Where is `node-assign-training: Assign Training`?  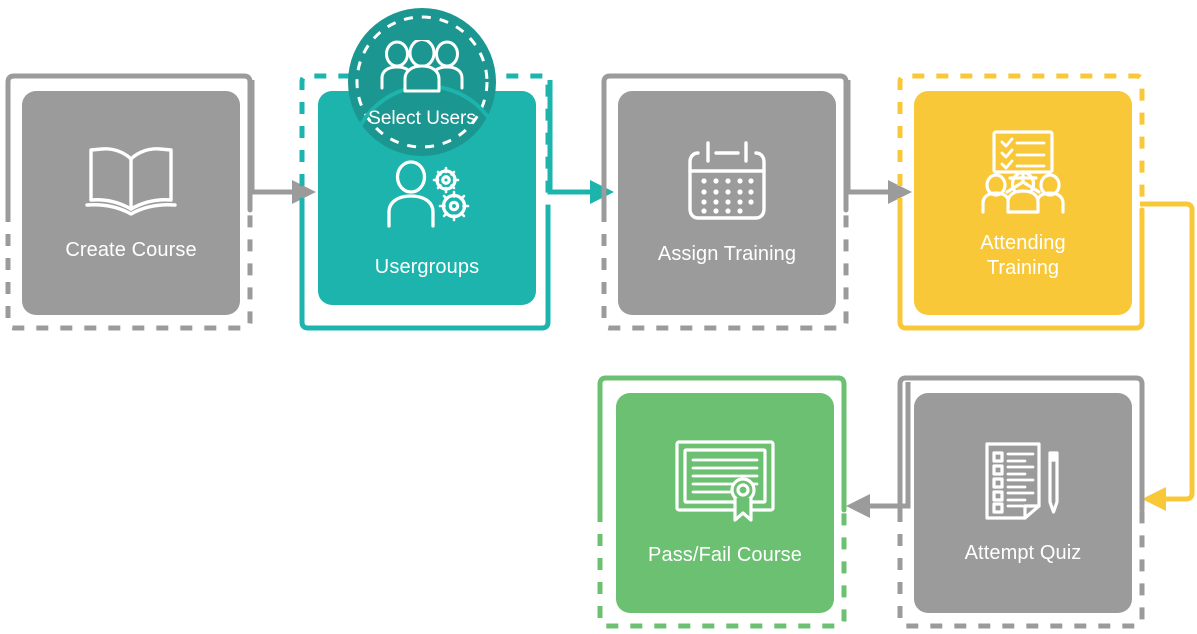 node-assign-training: Assign Training is located at coordinates (727, 203).